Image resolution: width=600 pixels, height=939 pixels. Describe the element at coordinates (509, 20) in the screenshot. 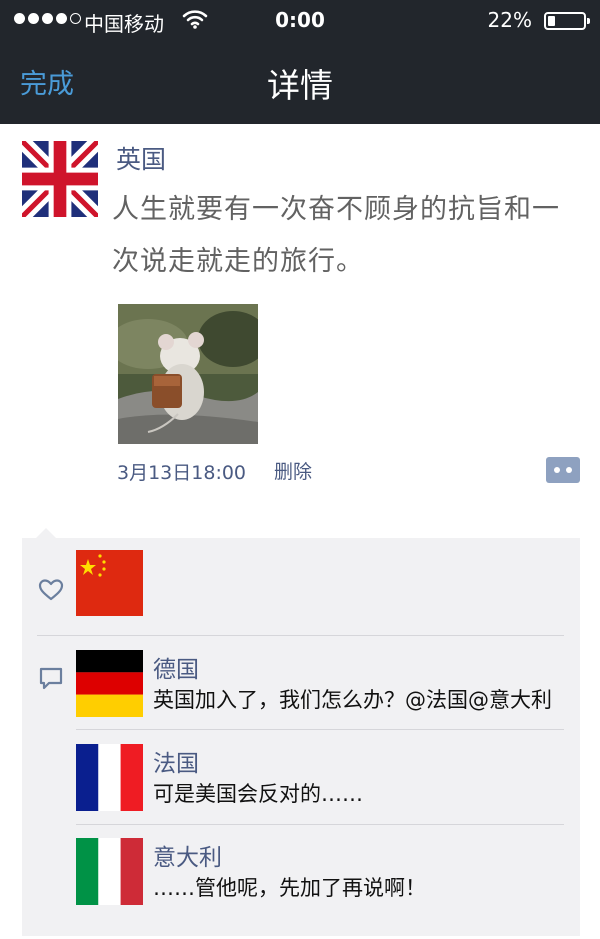

I see `battery-percent: 22%` at that location.